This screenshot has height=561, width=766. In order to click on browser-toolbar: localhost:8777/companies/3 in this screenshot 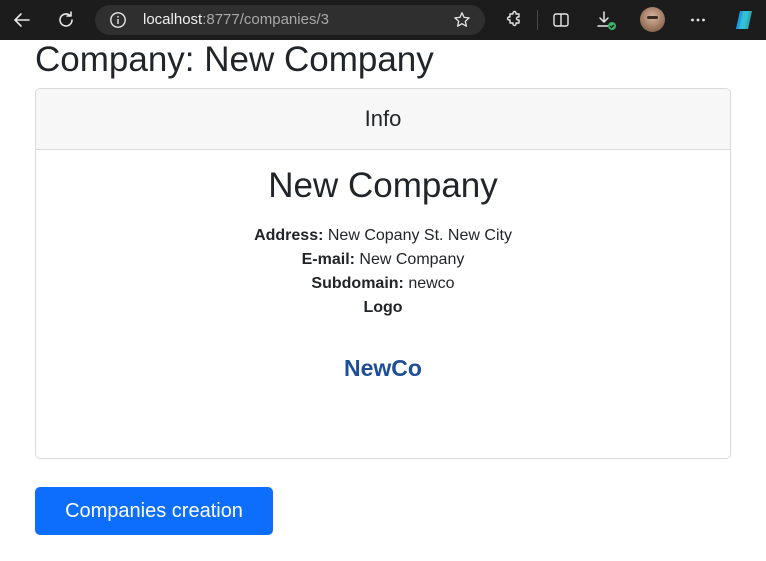, I will do `click(383, 20)`.